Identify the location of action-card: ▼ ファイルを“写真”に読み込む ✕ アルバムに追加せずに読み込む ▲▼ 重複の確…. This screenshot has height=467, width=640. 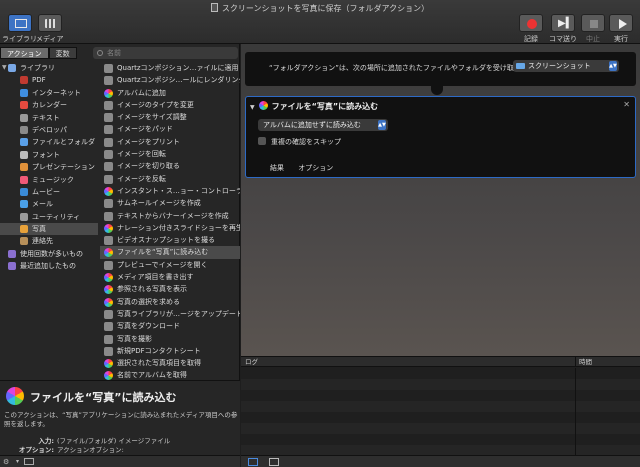
(440, 137).